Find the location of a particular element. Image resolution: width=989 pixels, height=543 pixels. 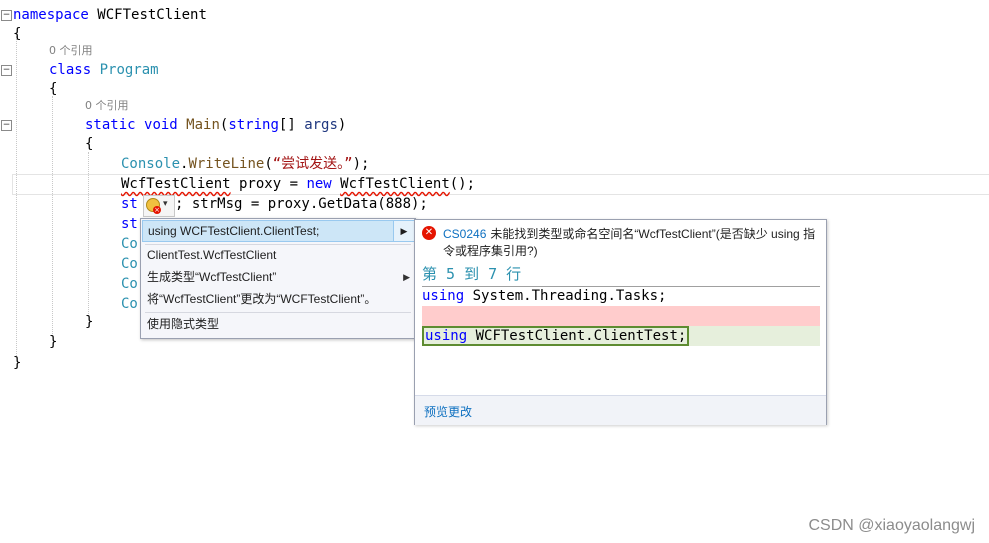

keyword-void: void is located at coordinates (161, 125).